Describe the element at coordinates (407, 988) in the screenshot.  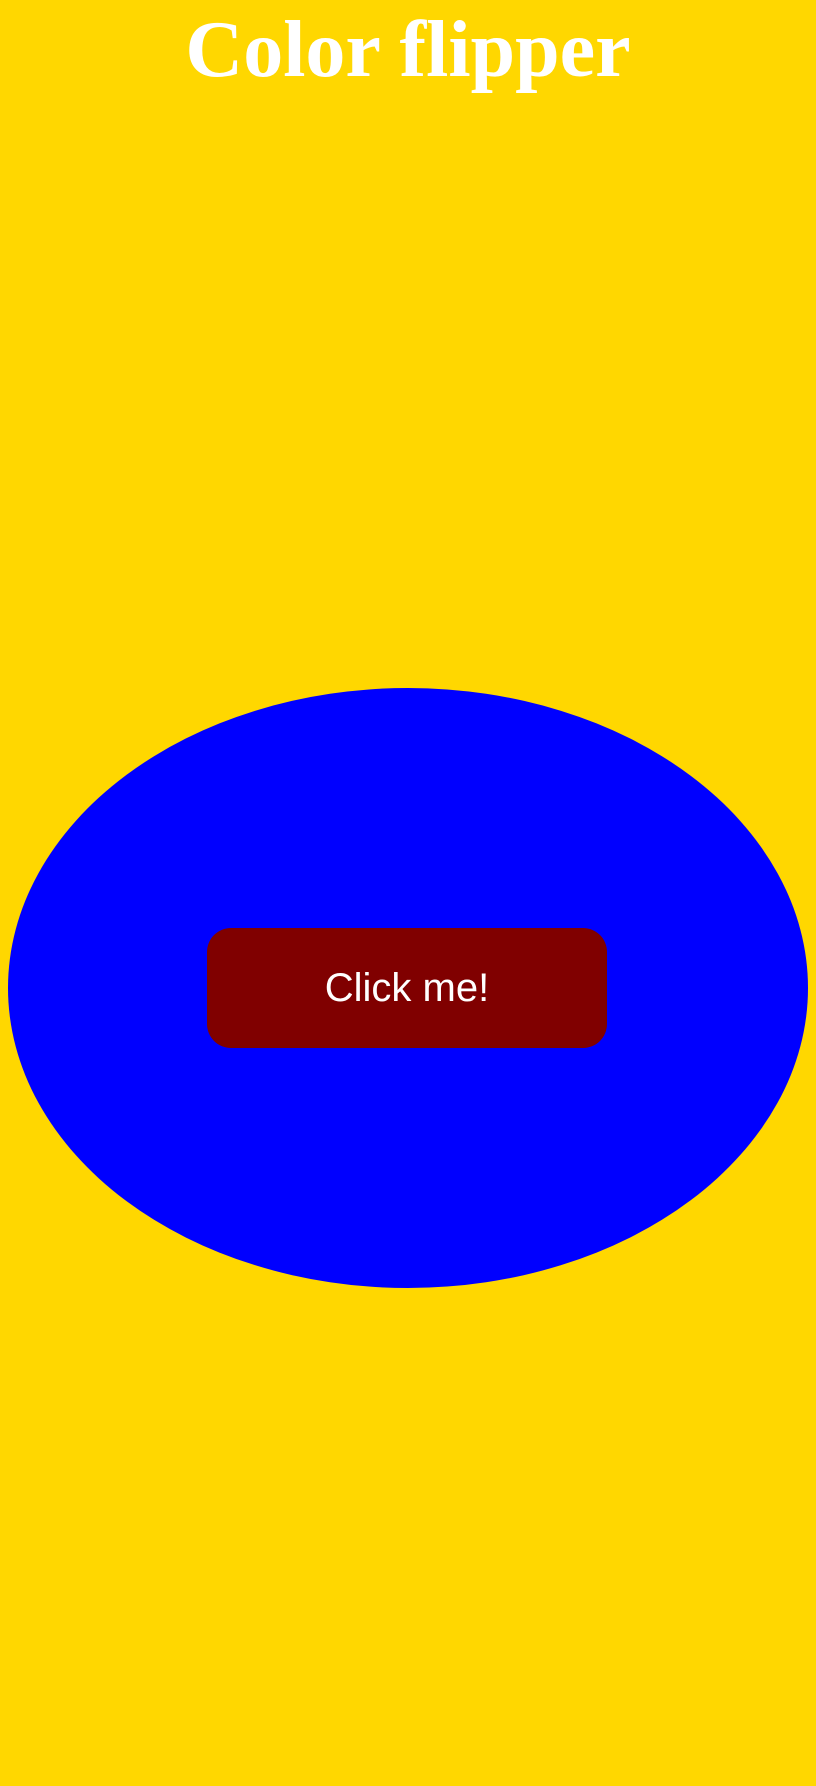
I see `click-me-button: Click me!` at that location.